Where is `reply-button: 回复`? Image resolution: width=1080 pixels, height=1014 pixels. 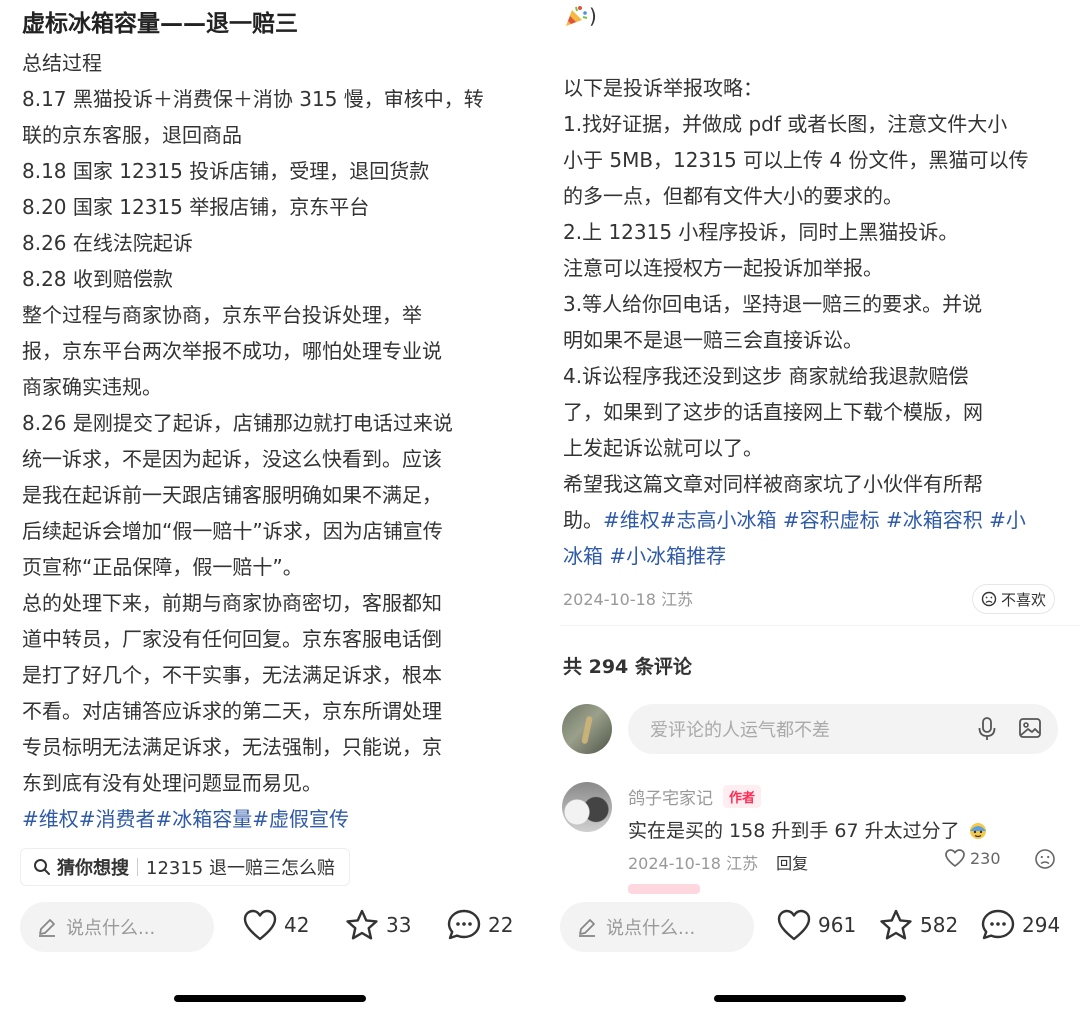 reply-button: 回复 is located at coordinates (792, 863).